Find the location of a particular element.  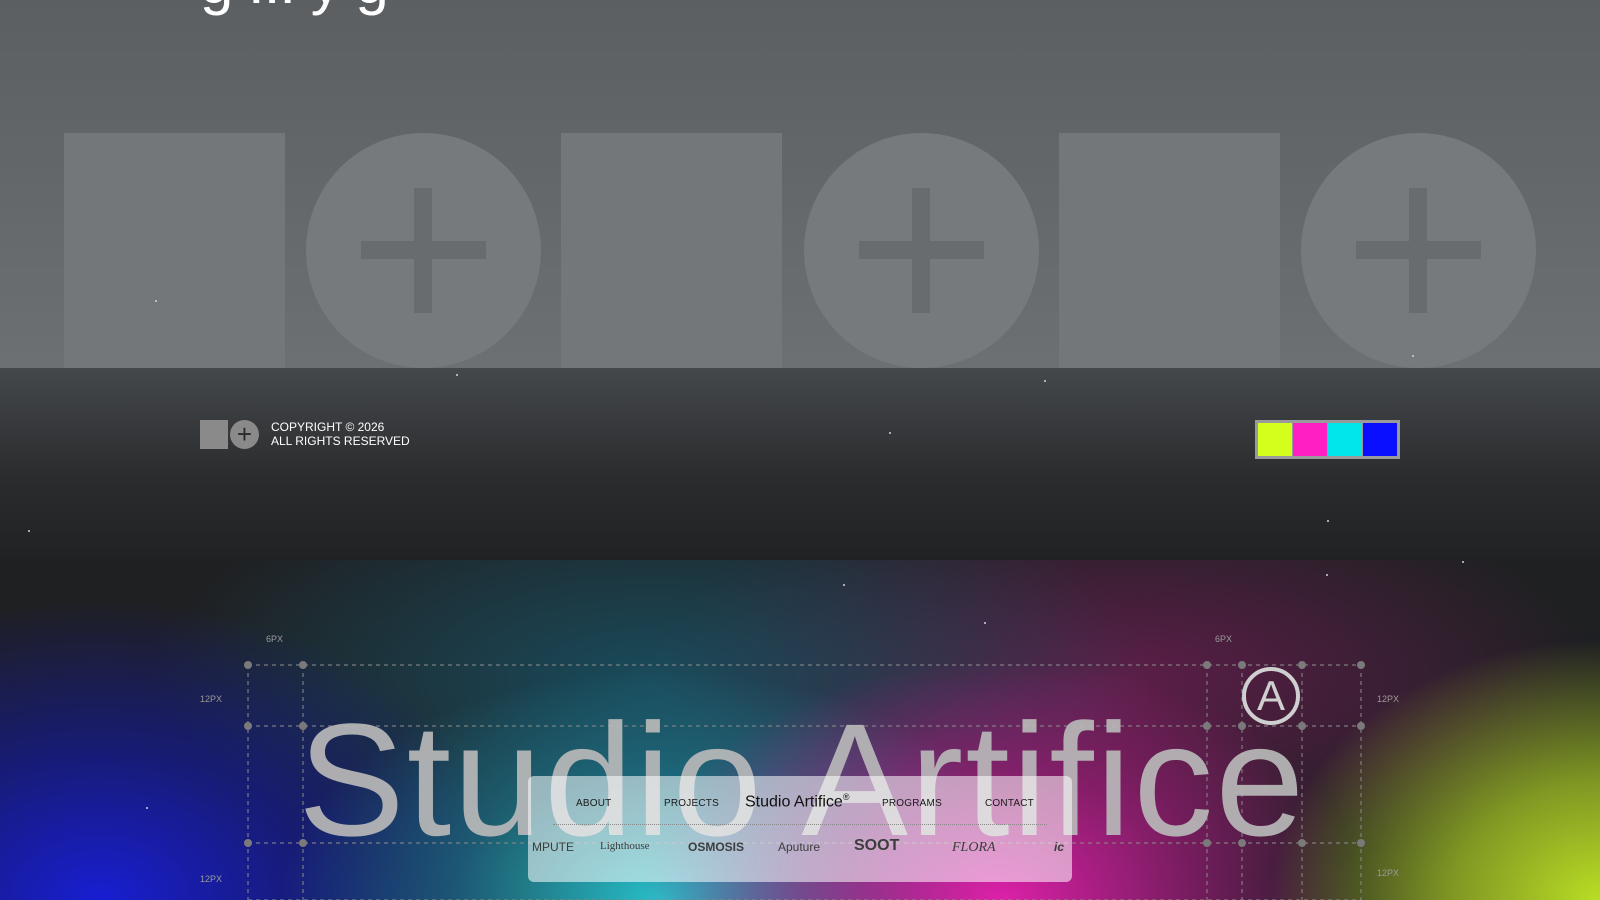

swatch-blue is located at coordinates (1380, 439).